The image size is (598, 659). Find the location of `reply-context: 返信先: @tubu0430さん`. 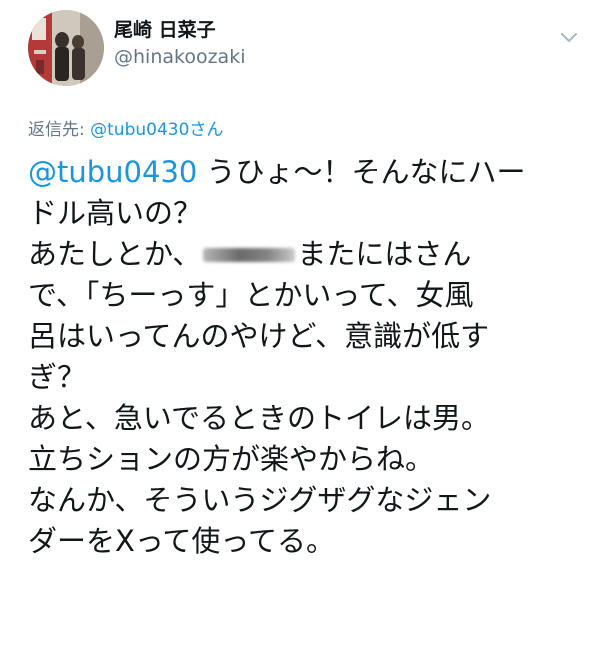

reply-context: 返信先: @tubu0430さん is located at coordinates (125, 130).